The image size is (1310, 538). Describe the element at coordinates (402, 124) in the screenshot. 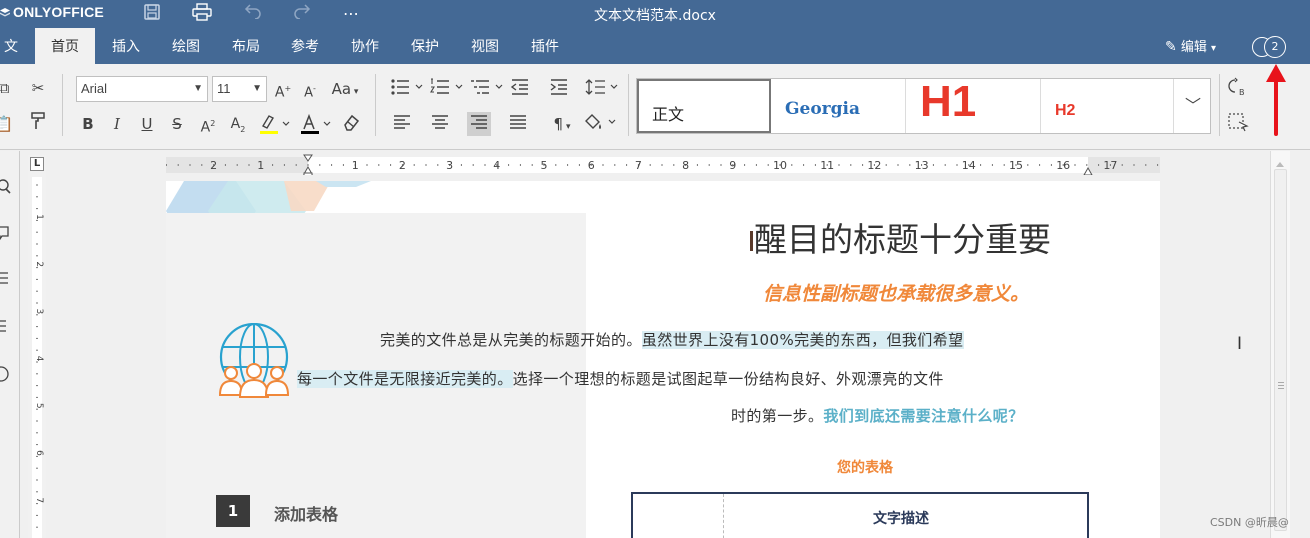

I see `align-left-icon` at that location.